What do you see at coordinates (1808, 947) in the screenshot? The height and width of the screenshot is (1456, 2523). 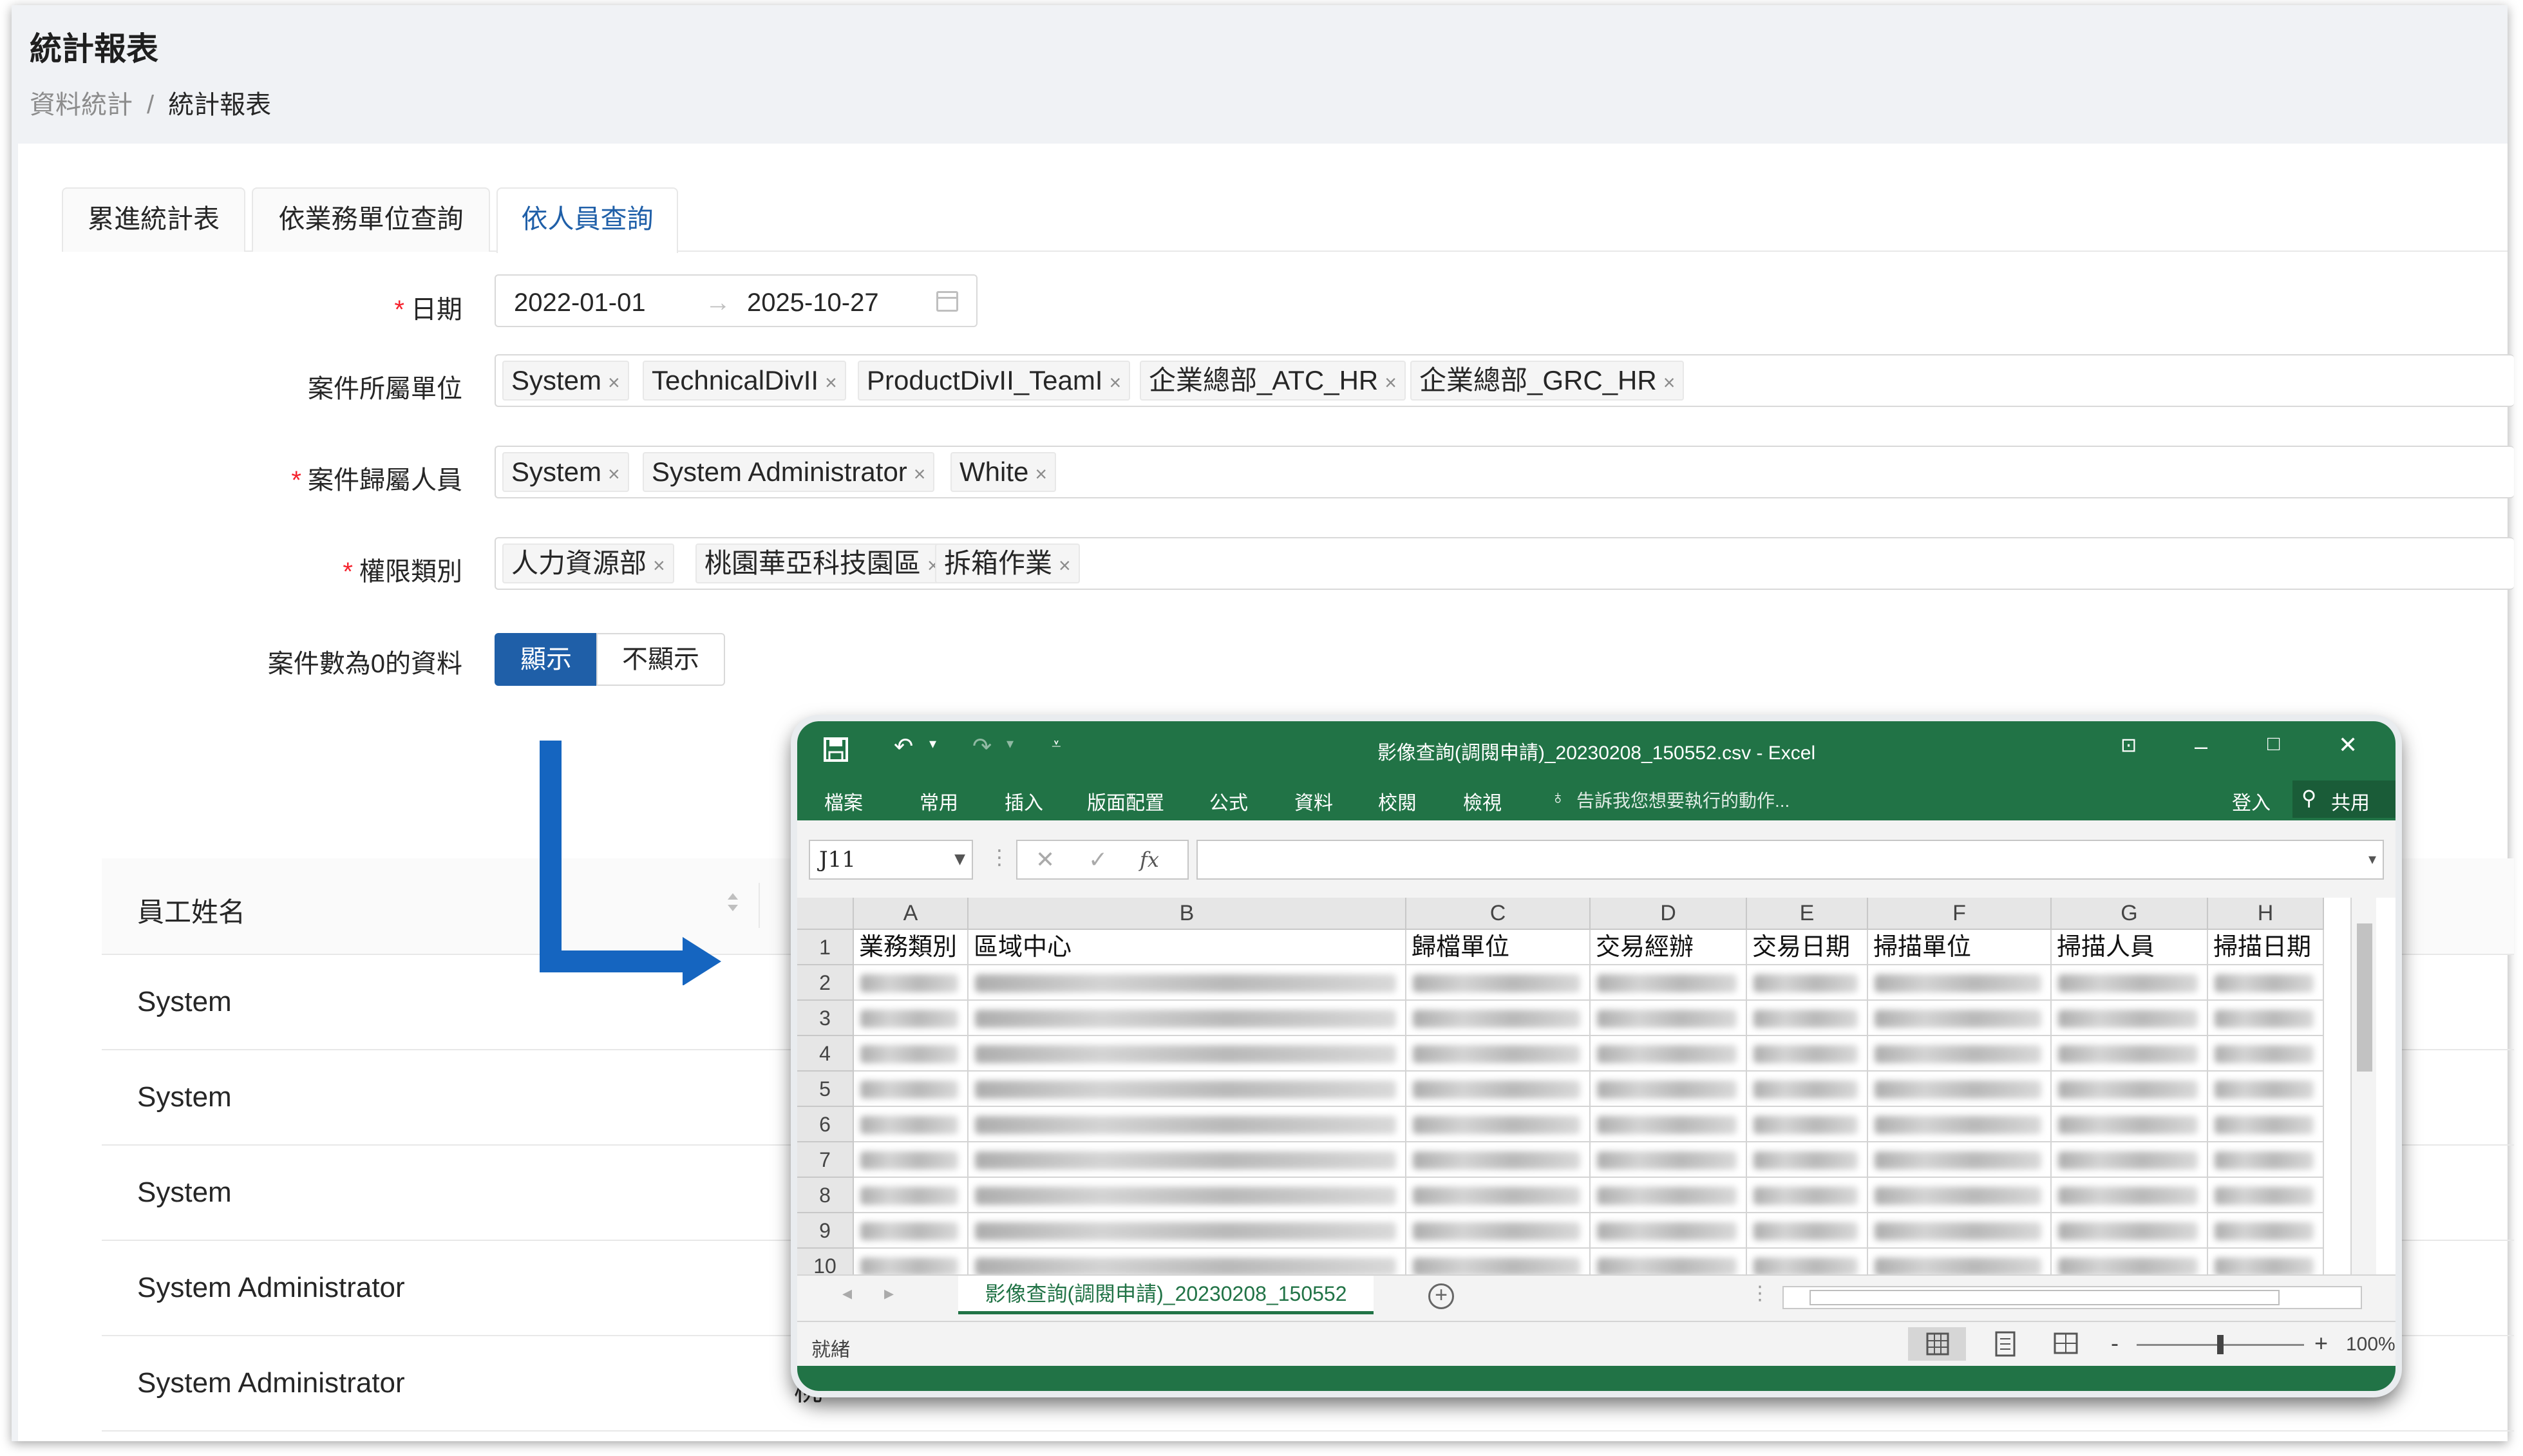 I see `header-cell: 交易日期` at bounding box center [1808, 947].